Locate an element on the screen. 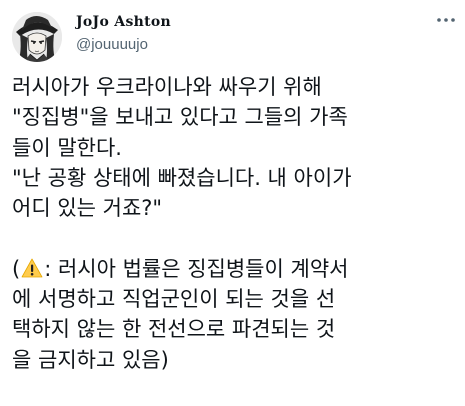 The height and width of the screenshot is (406, 465). anime-character-avatar-icon is located at coordinates (37, 37).